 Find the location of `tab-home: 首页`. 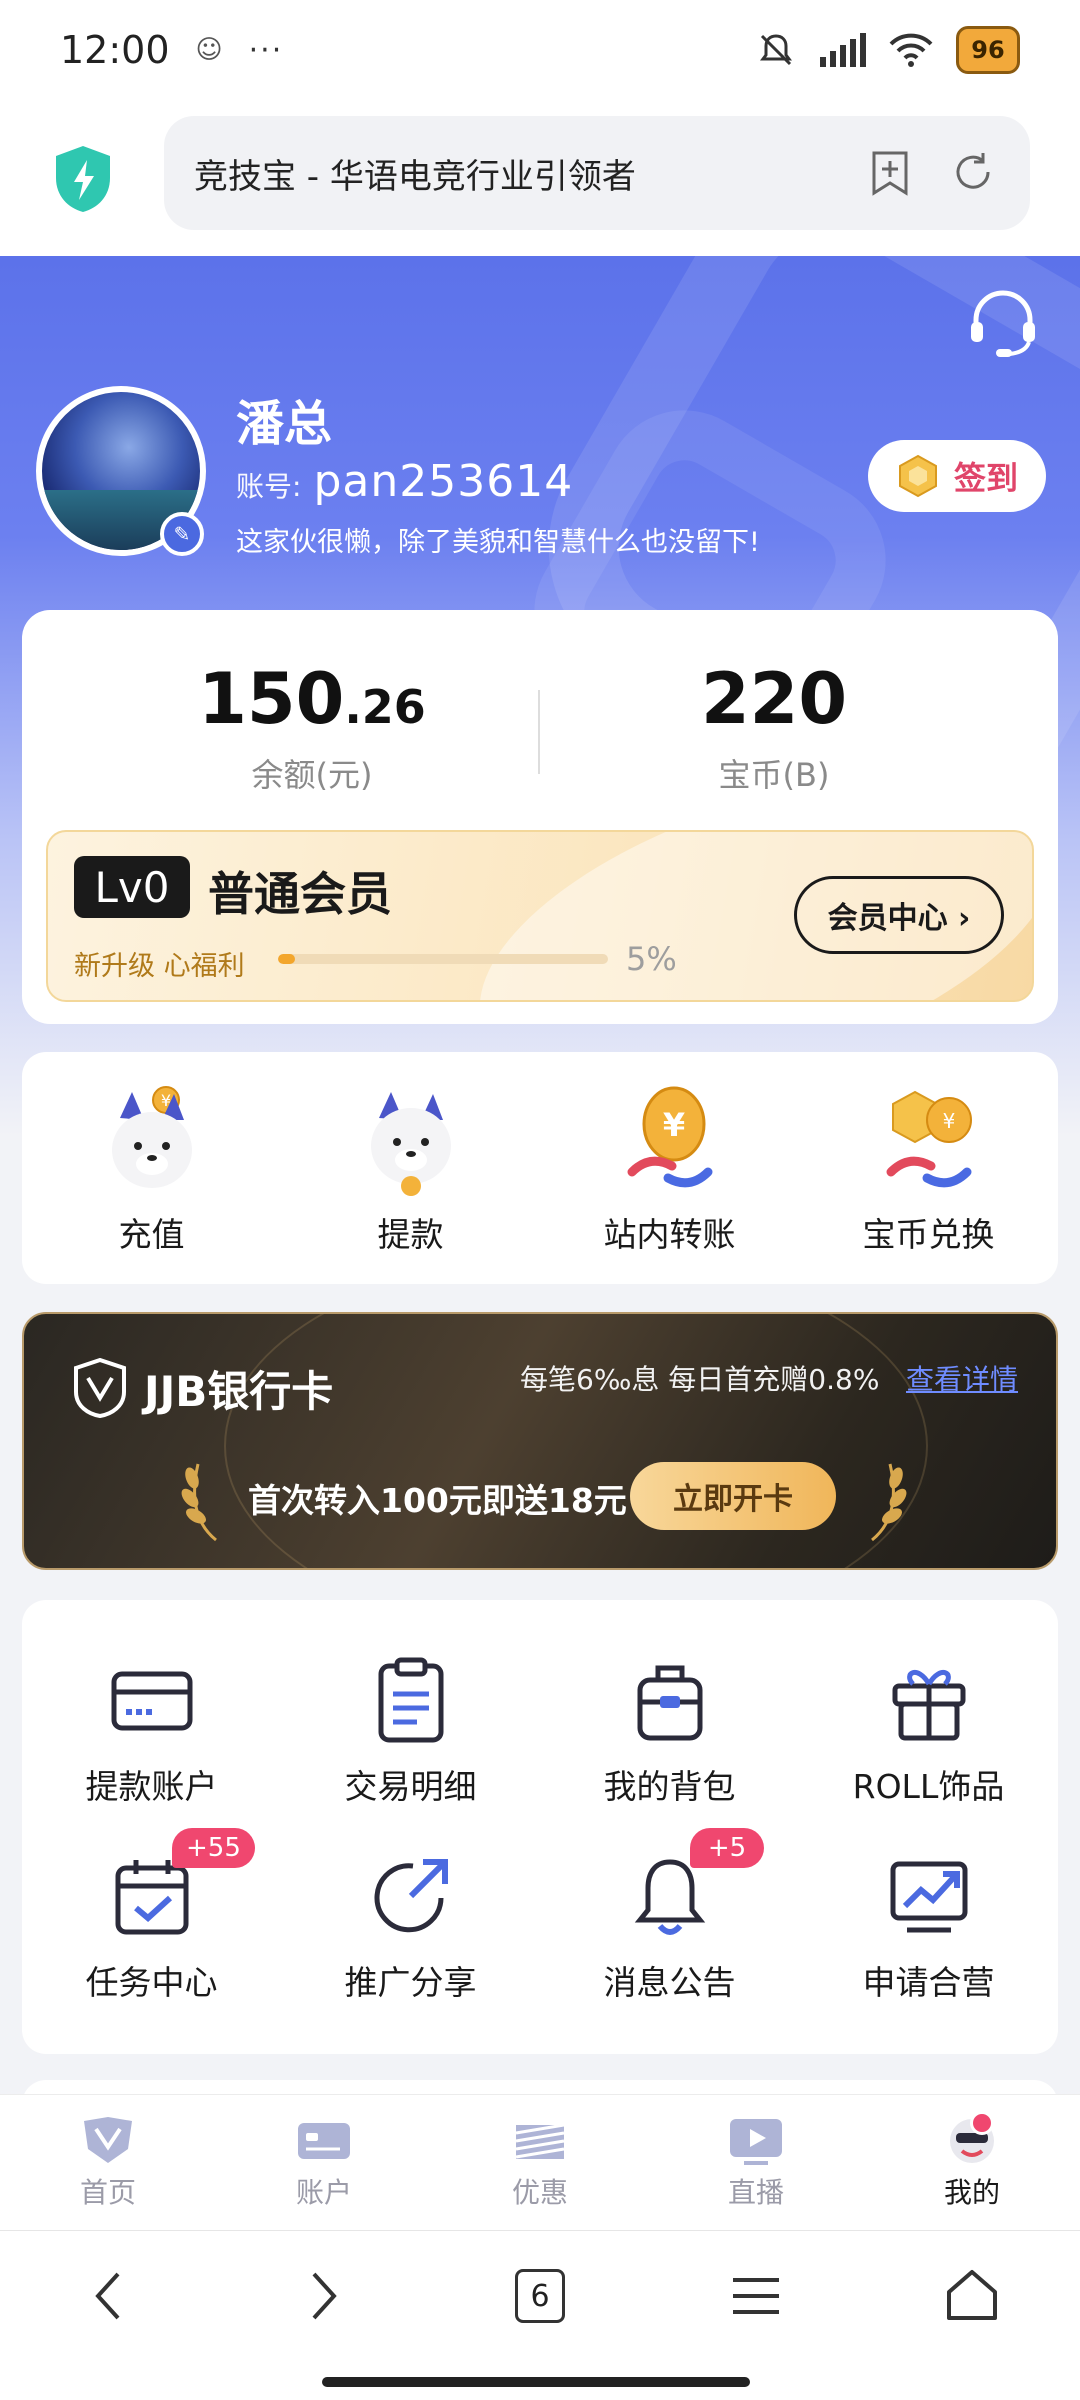

tab-home: 首页 is located at coordinates (108, 2162).